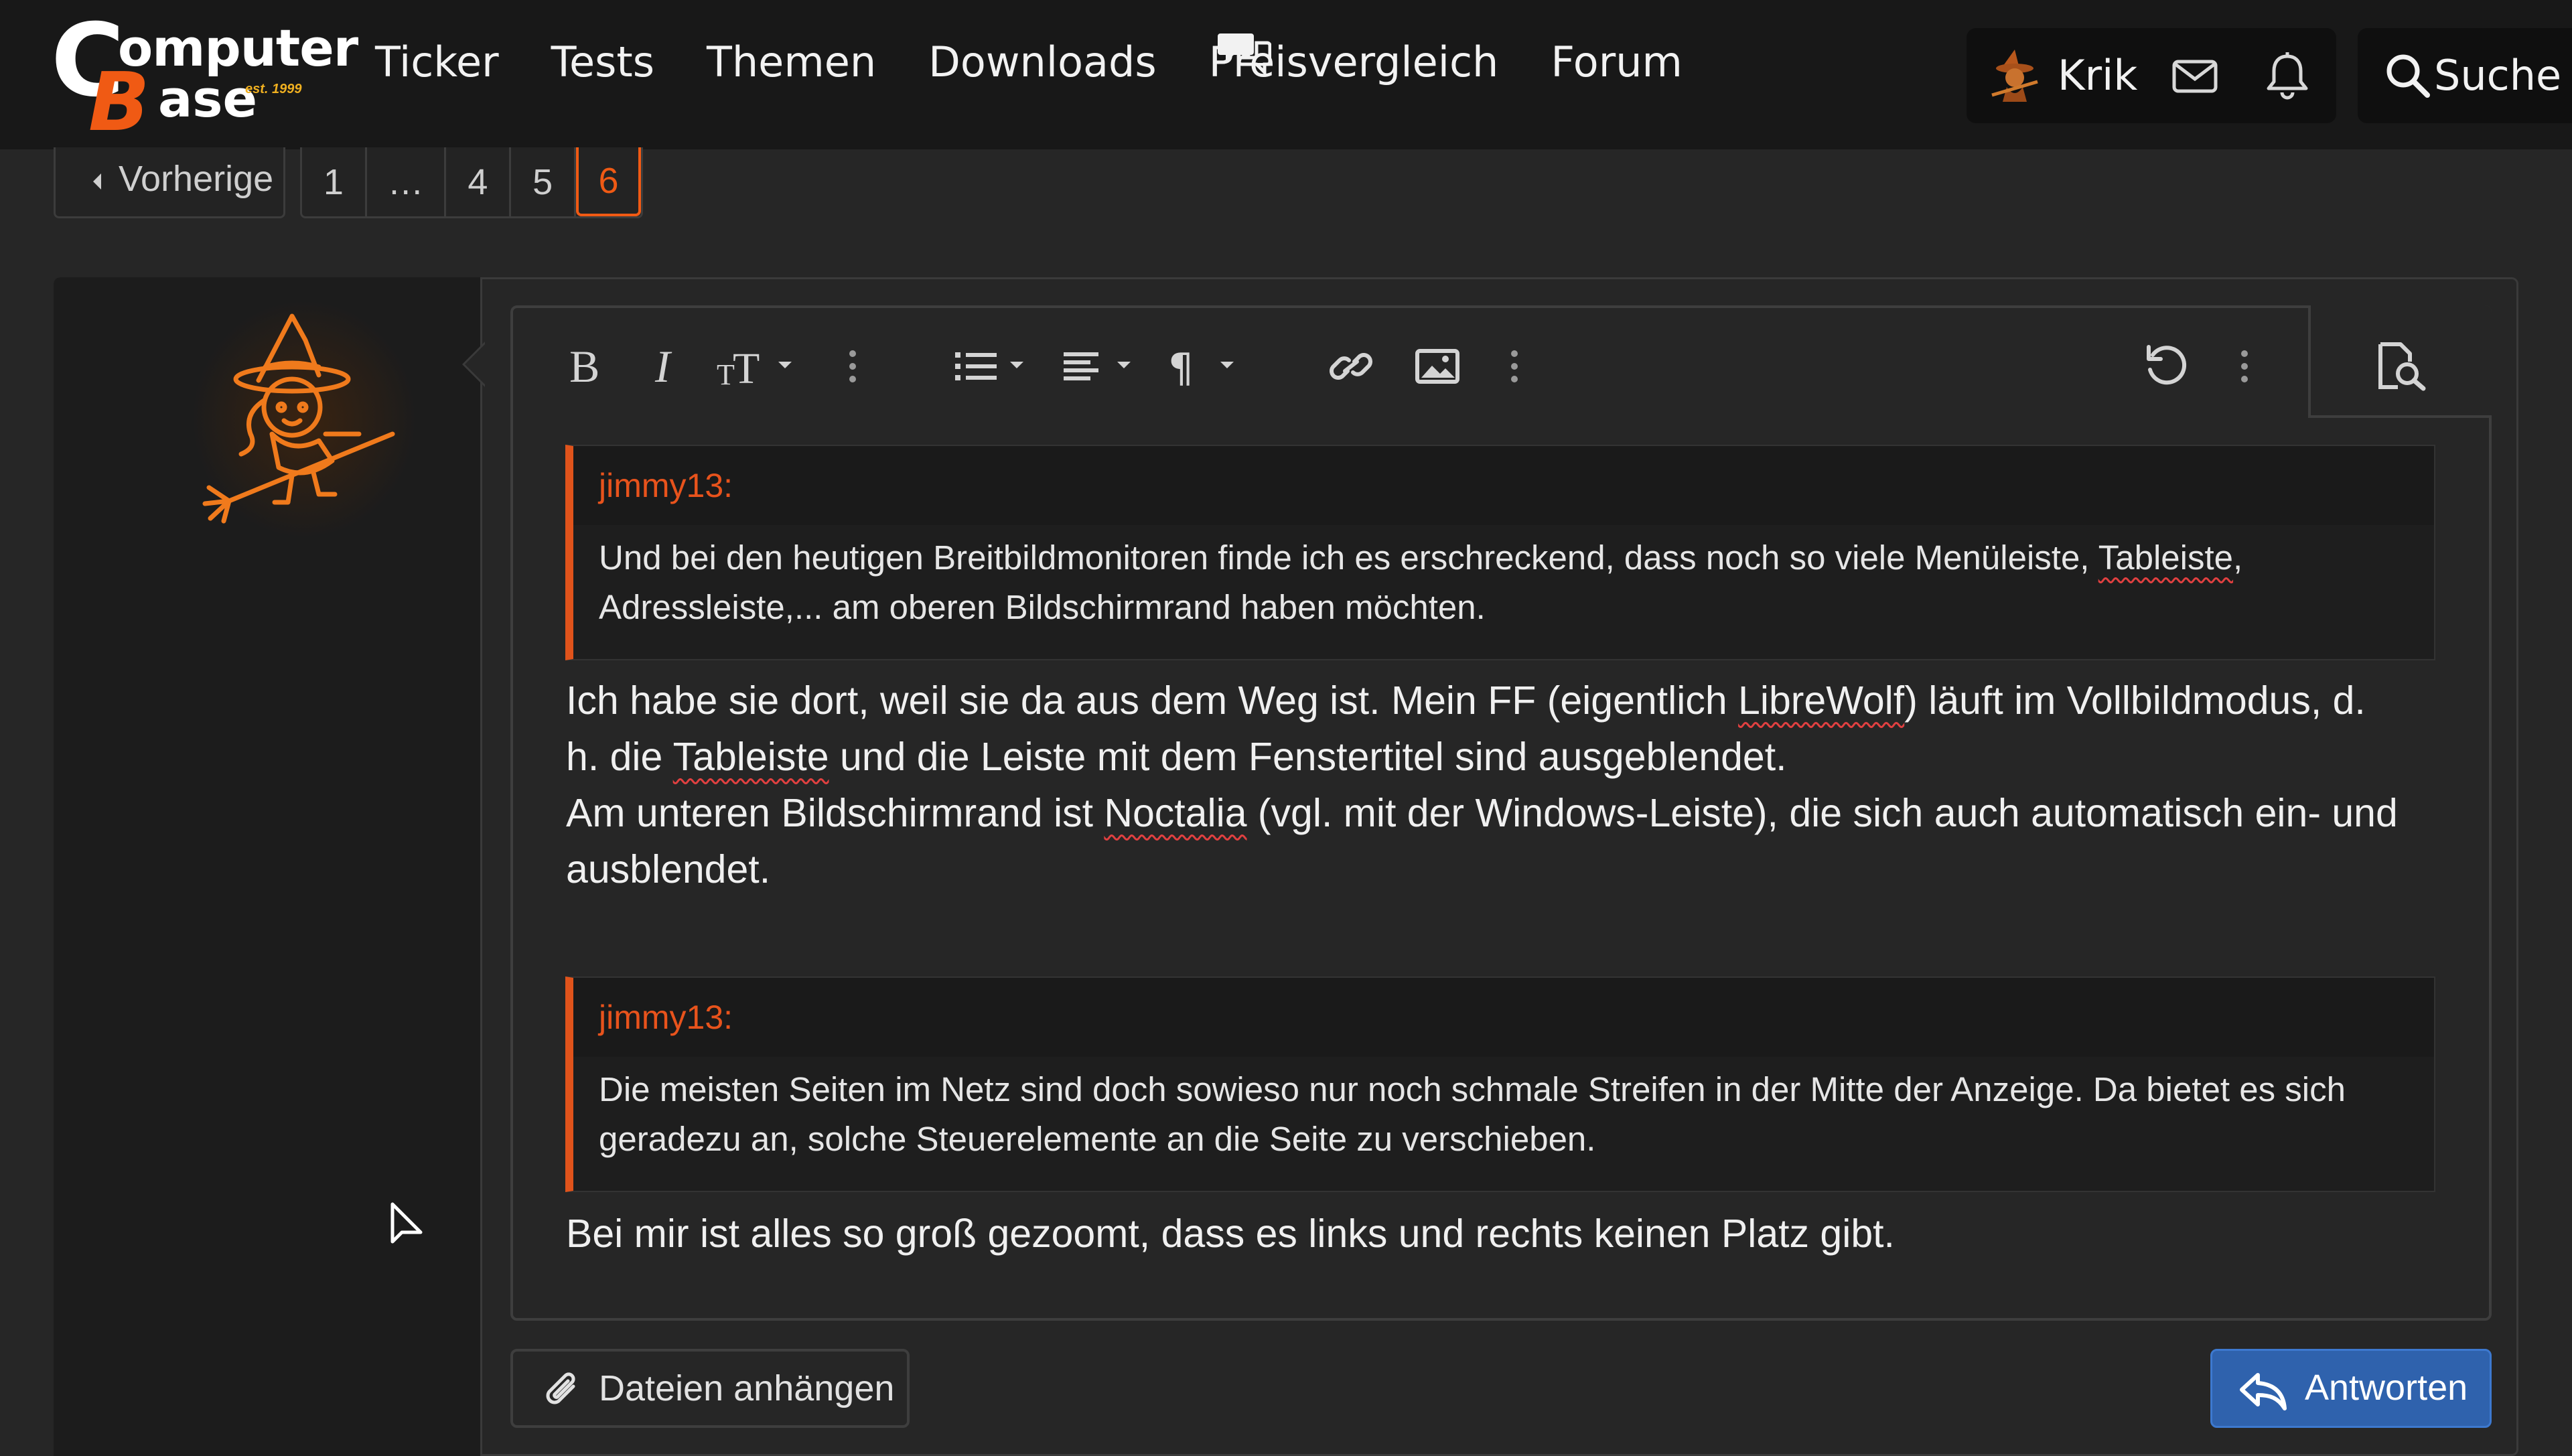 This screenshot has width=2572, height=1456. I want to click on computerbase-logo: C B omputer ase est. 1999, so click(204, 77).